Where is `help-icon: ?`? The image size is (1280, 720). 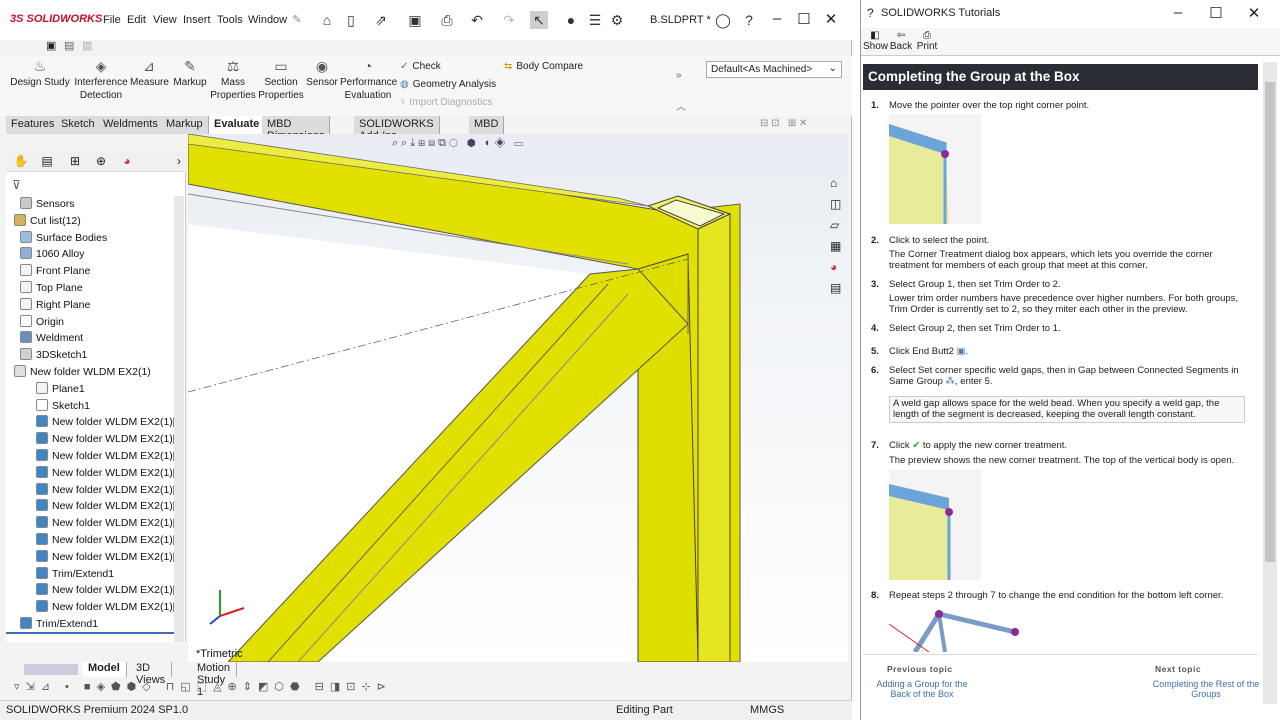 help-icon: ? is located at coordinates (749, 20).